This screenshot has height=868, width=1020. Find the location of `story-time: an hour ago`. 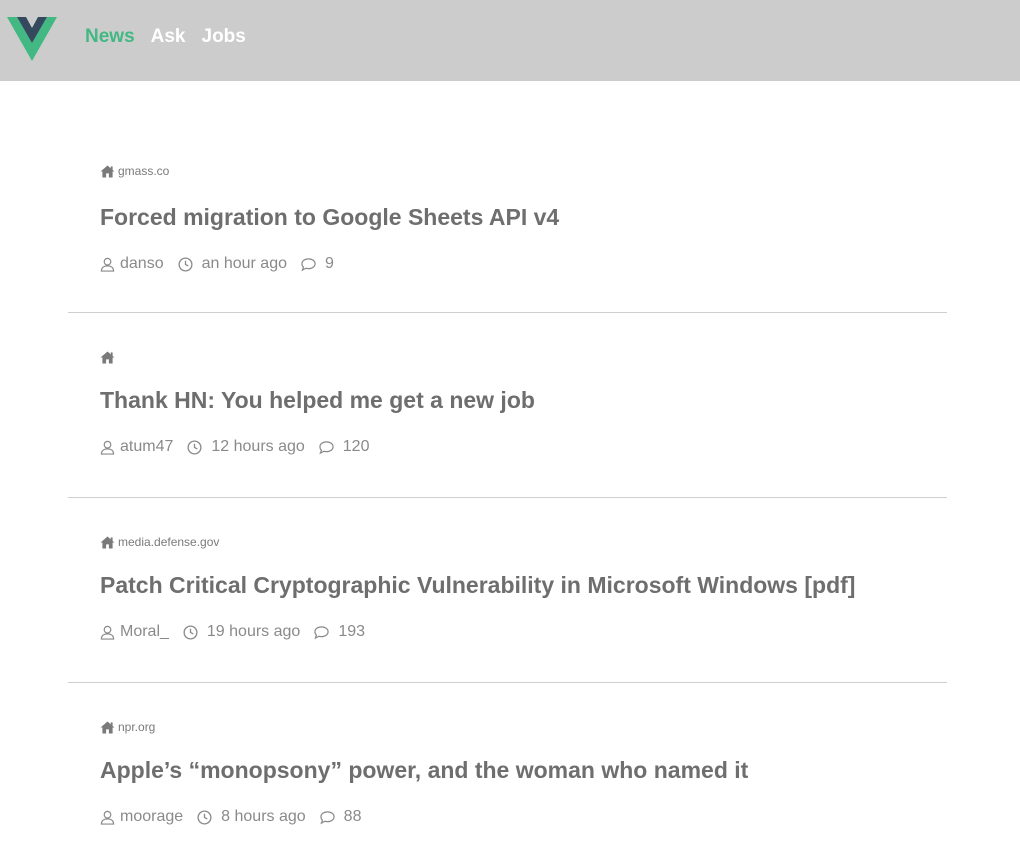

story-time: an hour ago is located at coordinates (232, 264).